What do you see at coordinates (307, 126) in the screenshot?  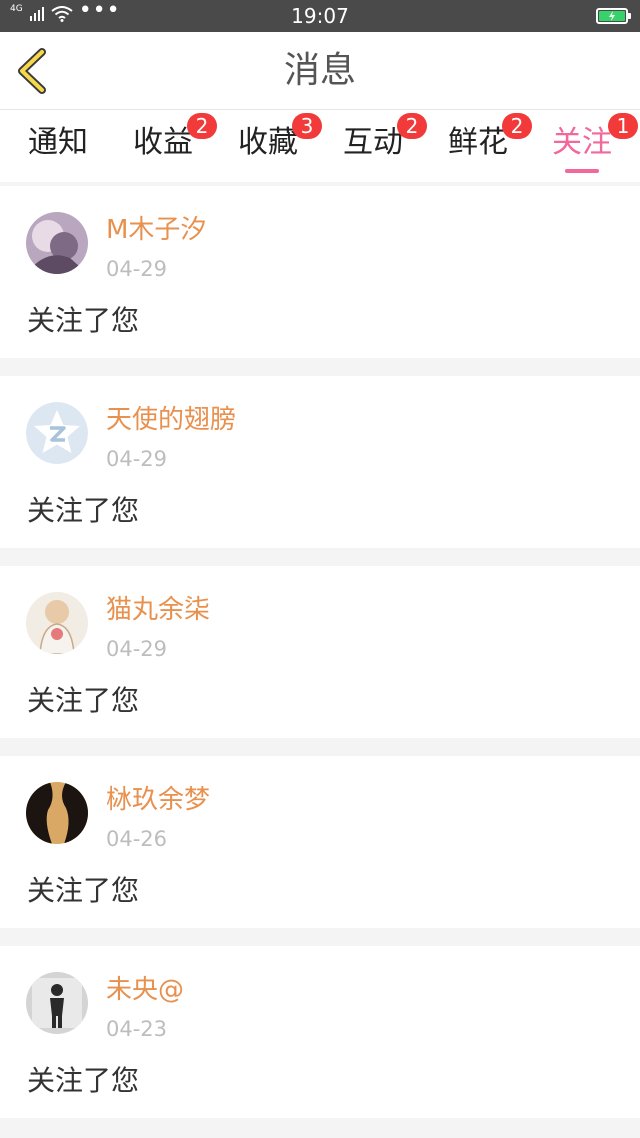 I see `tab-badge: 3` at bounding box center [307, 126].